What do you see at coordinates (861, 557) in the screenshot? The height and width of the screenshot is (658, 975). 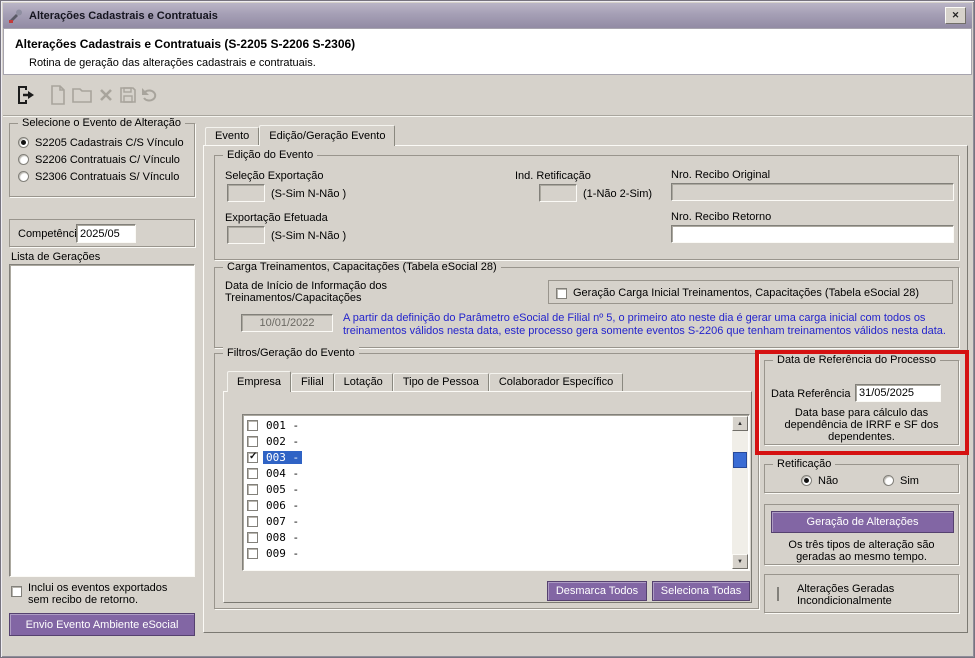 I see `geracao-note-line2: geradas ao mesmo tempo.` at bounding box center [861, 557].